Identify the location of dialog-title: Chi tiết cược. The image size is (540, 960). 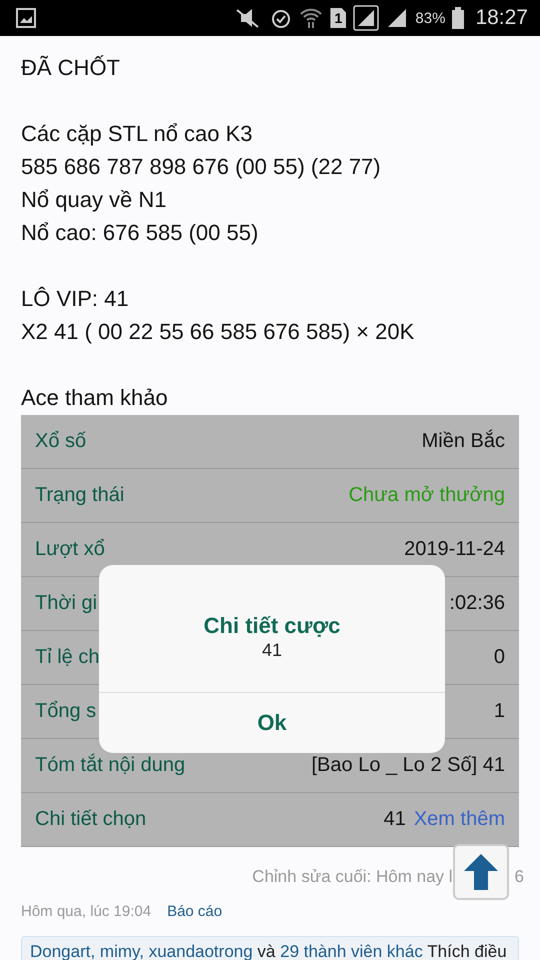
(272, 626).